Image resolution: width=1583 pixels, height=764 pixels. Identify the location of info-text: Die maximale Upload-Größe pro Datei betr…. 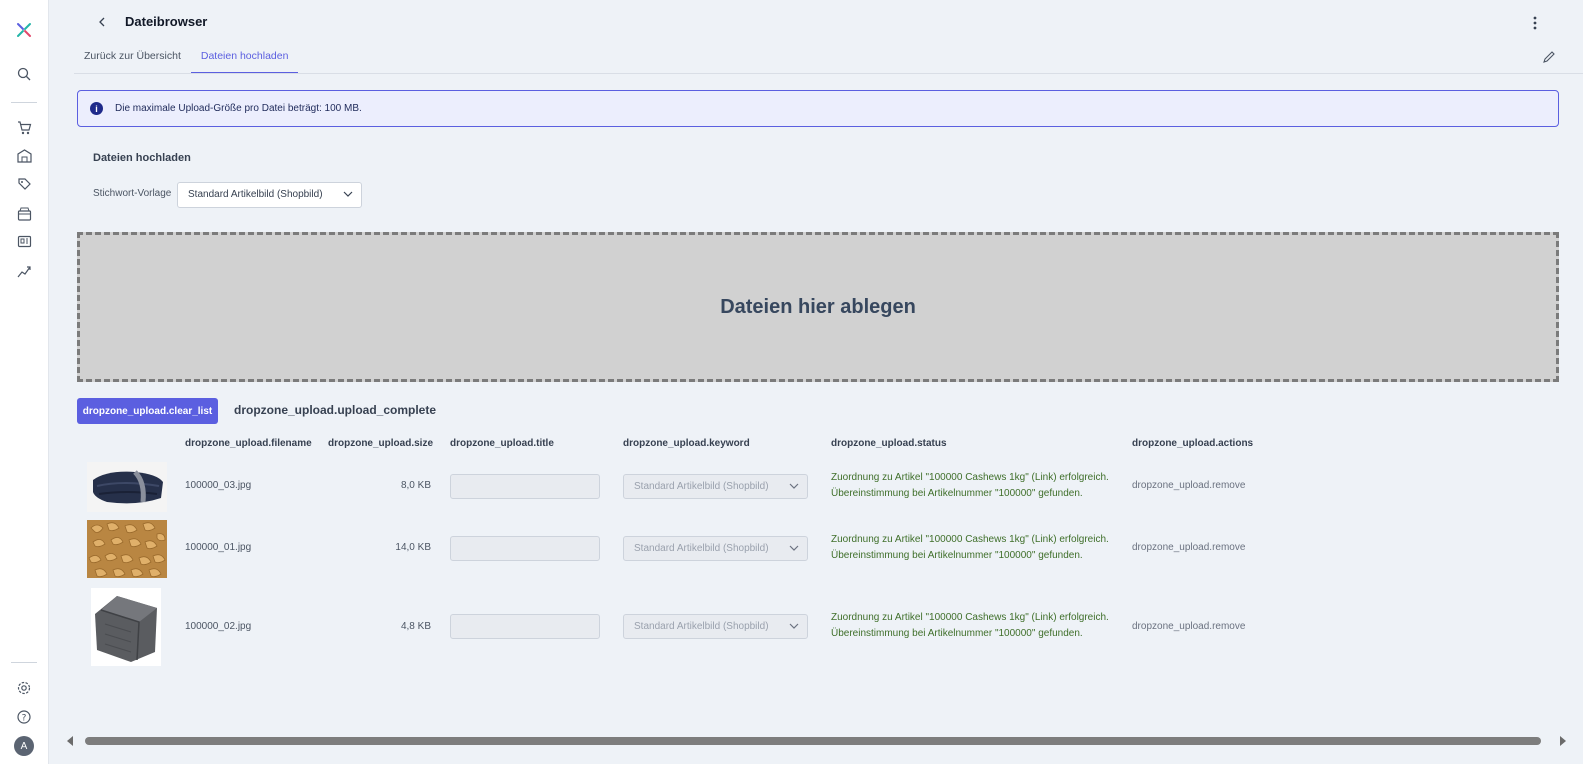
(238, 108).